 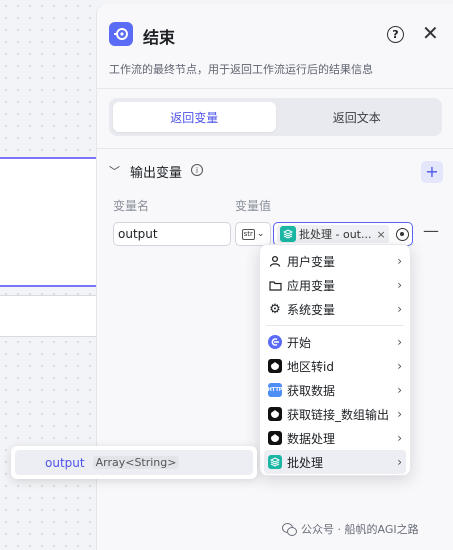 I want to click on submenu-popup: output Array<String>, so click(x=134, y=462).